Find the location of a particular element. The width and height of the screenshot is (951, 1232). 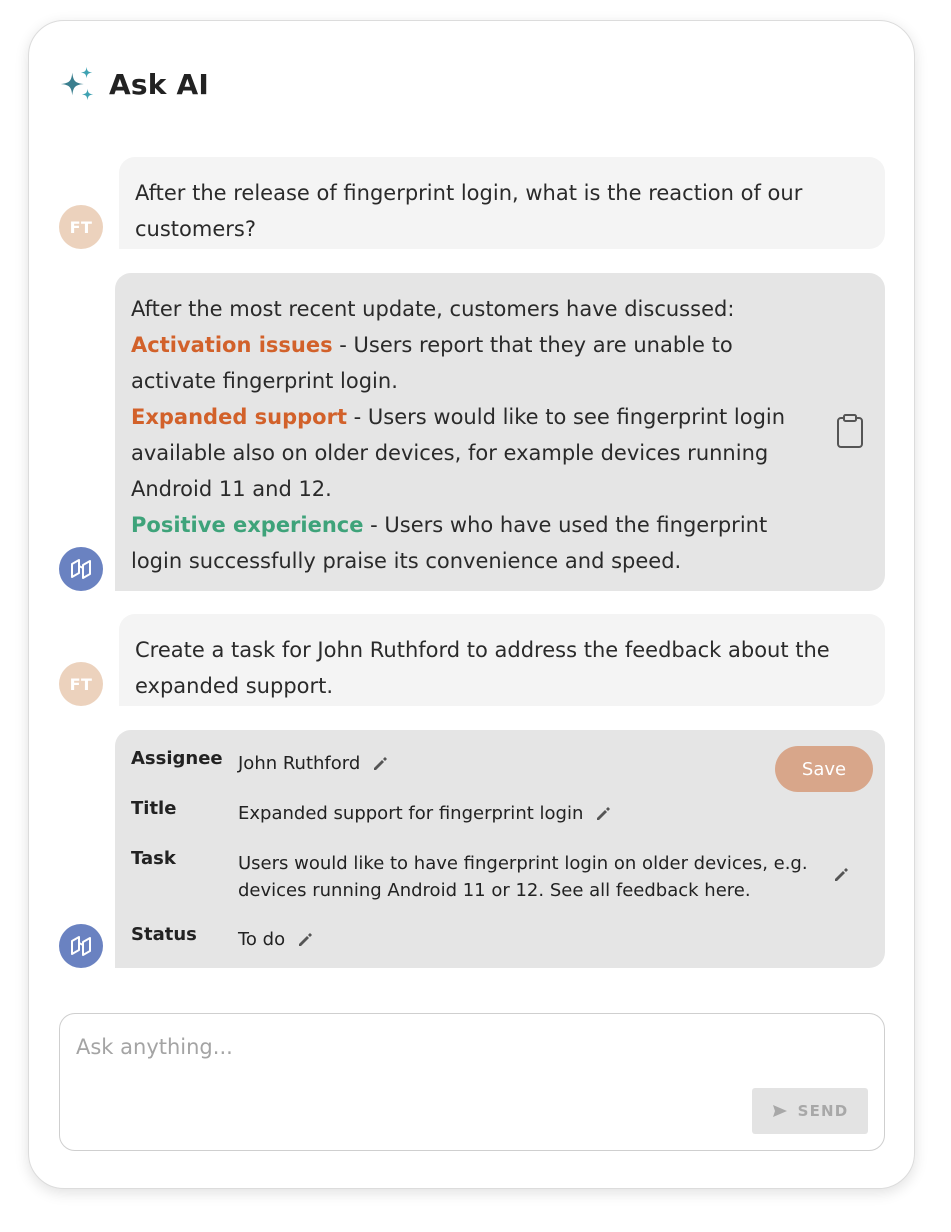

send-arrow-icon is located at coordinates (779, 1111).